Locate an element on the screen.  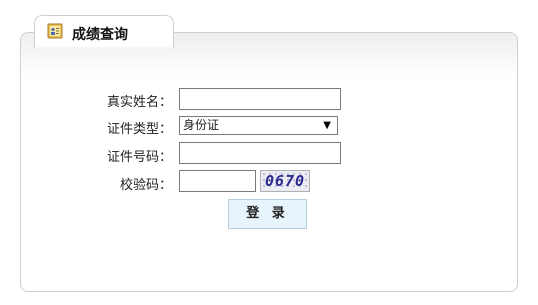
login-button: 登 录 is located at coordinates (267, 214).